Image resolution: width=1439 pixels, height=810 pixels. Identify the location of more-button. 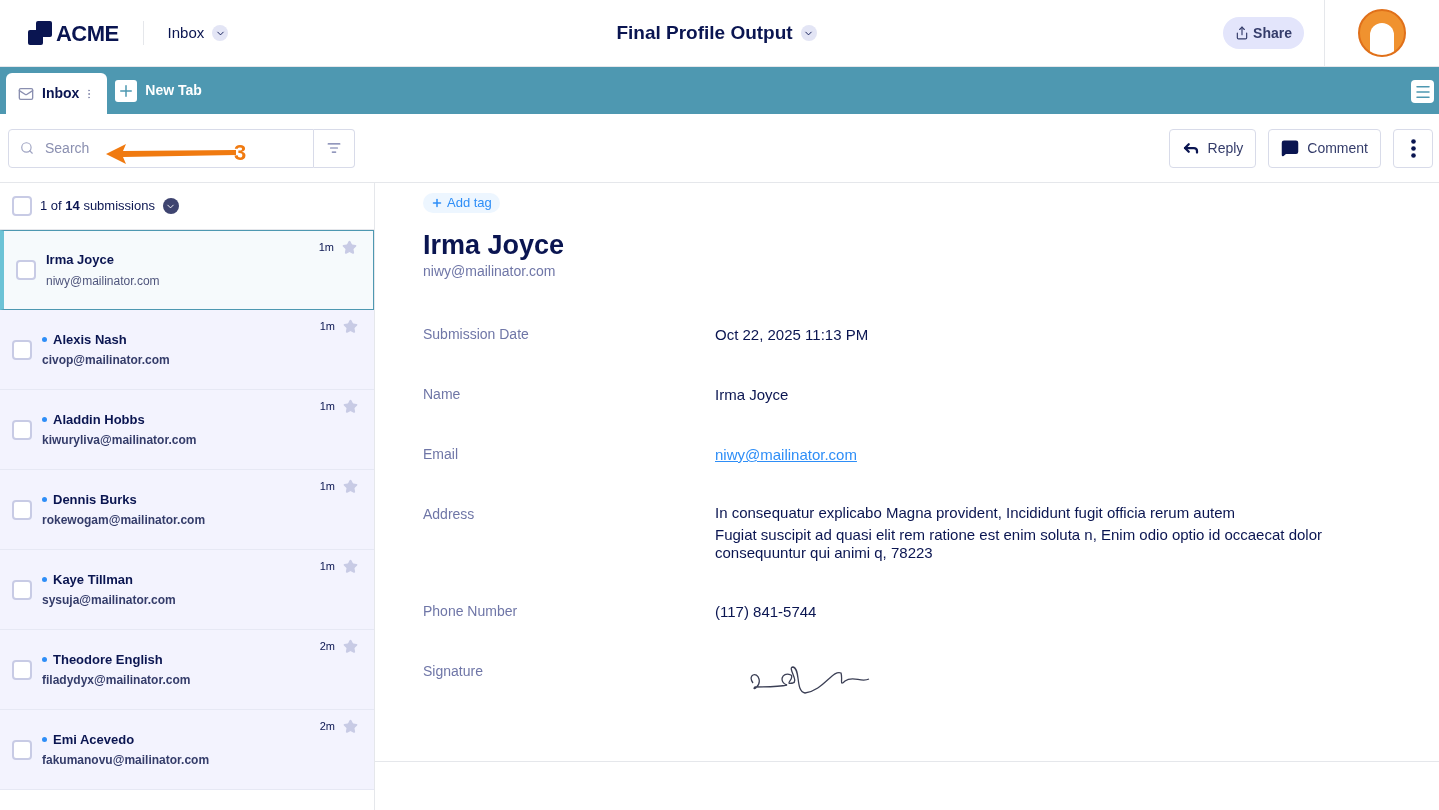
(1413, 148).